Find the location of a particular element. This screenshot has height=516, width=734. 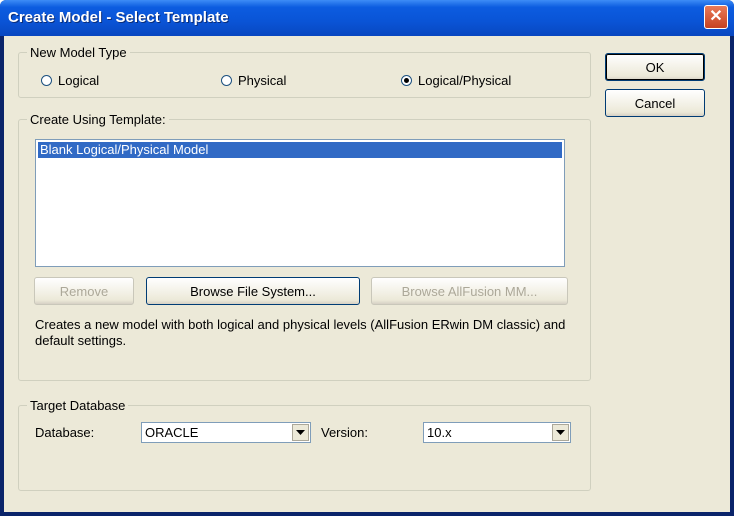

database-label: Database: is located at coordinates (65, 432).